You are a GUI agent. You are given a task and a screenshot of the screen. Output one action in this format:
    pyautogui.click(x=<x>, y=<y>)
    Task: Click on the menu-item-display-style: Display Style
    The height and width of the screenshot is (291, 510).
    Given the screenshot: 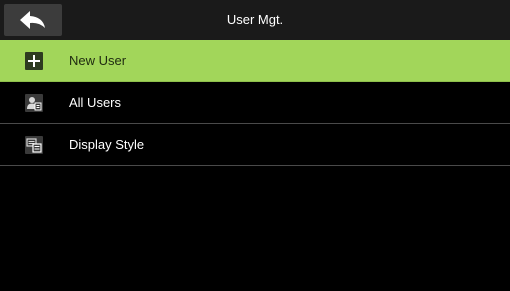 What is the action you would take?
    pyautogui.click(x=255, y=145)
    